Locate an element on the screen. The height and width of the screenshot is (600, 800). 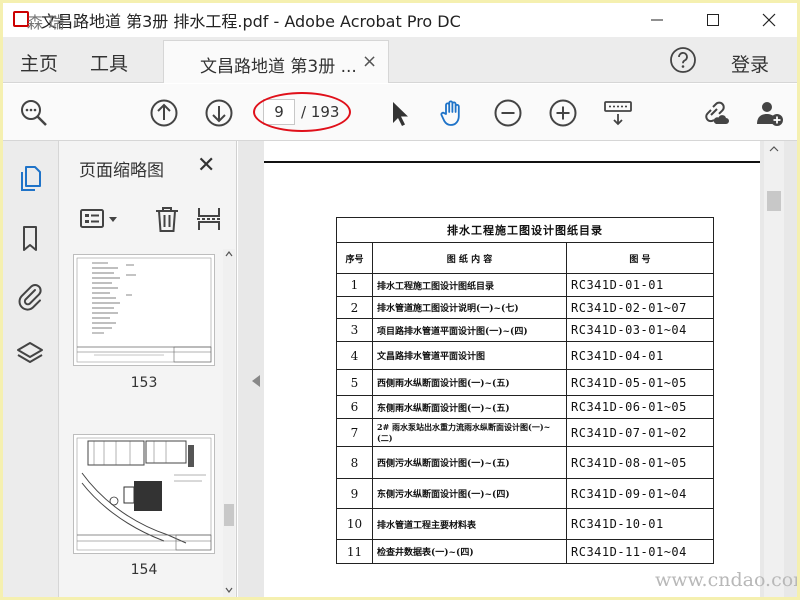
link-cloud-icon is located at coordinates (715, 113).